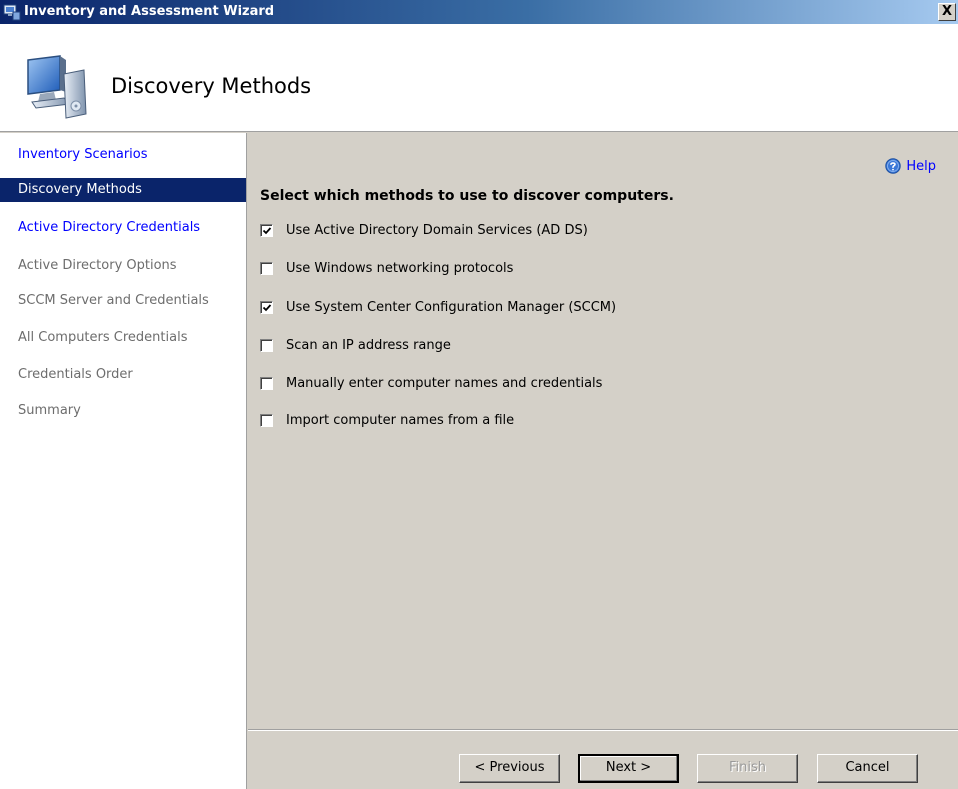 The height and width of the screenshot is (789, 958). I want to click on ad-ds-checkbox, so click(266, 230).